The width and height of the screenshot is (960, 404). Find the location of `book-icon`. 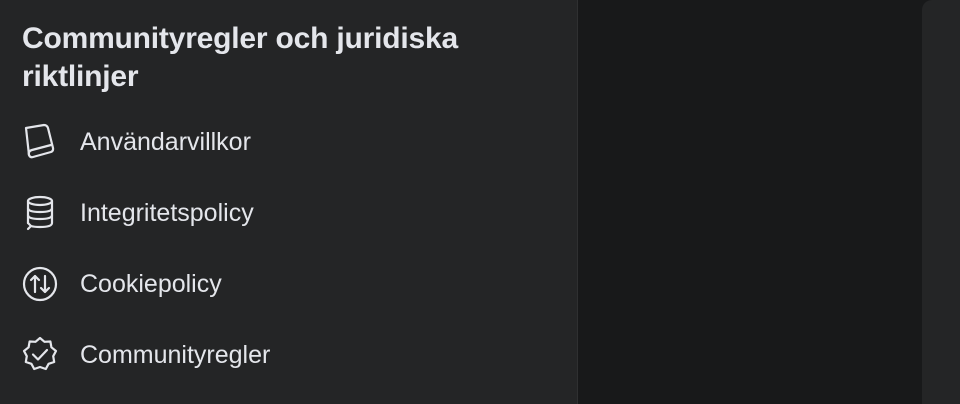

book-icon is located at coordinates (40, 142).